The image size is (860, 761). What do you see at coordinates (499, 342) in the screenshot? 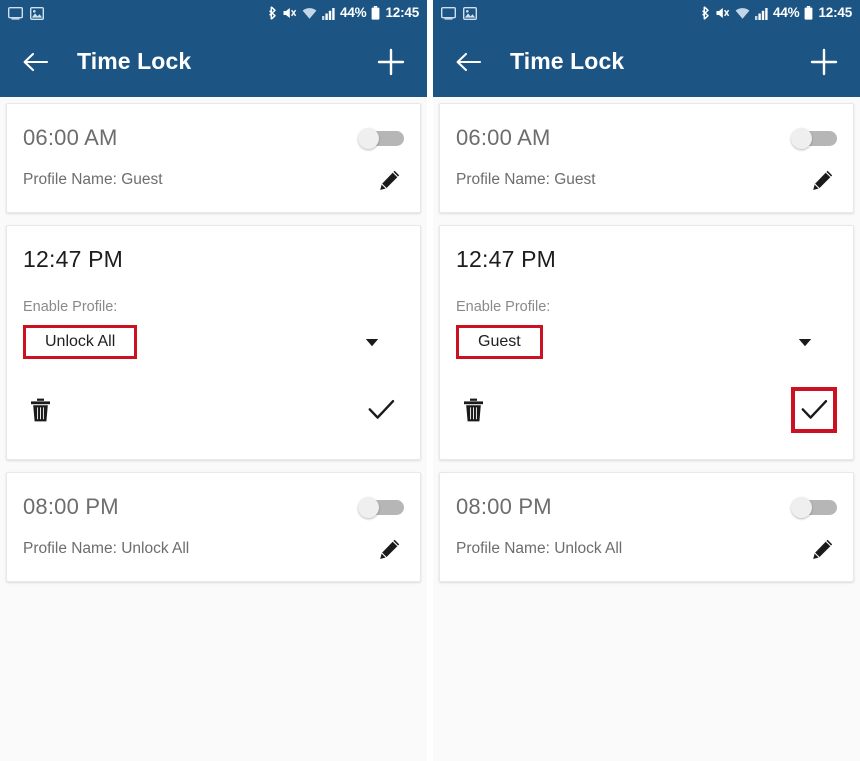
I see `profile-select-value: Guest` at bounding box center [499, 342].